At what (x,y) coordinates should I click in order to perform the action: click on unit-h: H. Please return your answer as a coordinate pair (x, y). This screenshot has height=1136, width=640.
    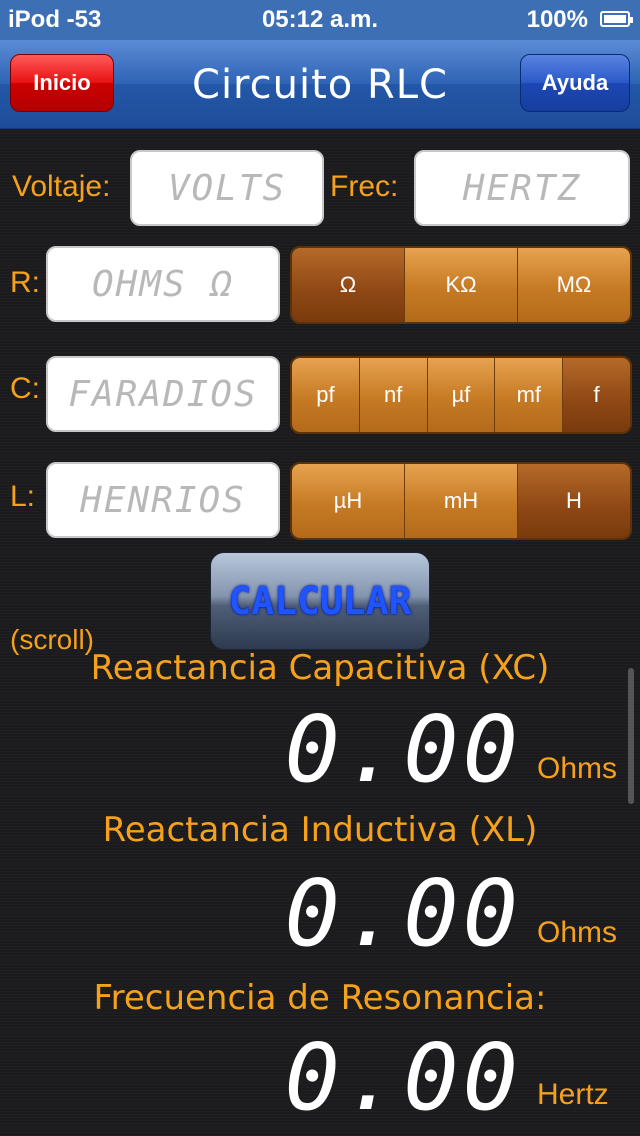
    Looking at the image, I should click on (573, 501).